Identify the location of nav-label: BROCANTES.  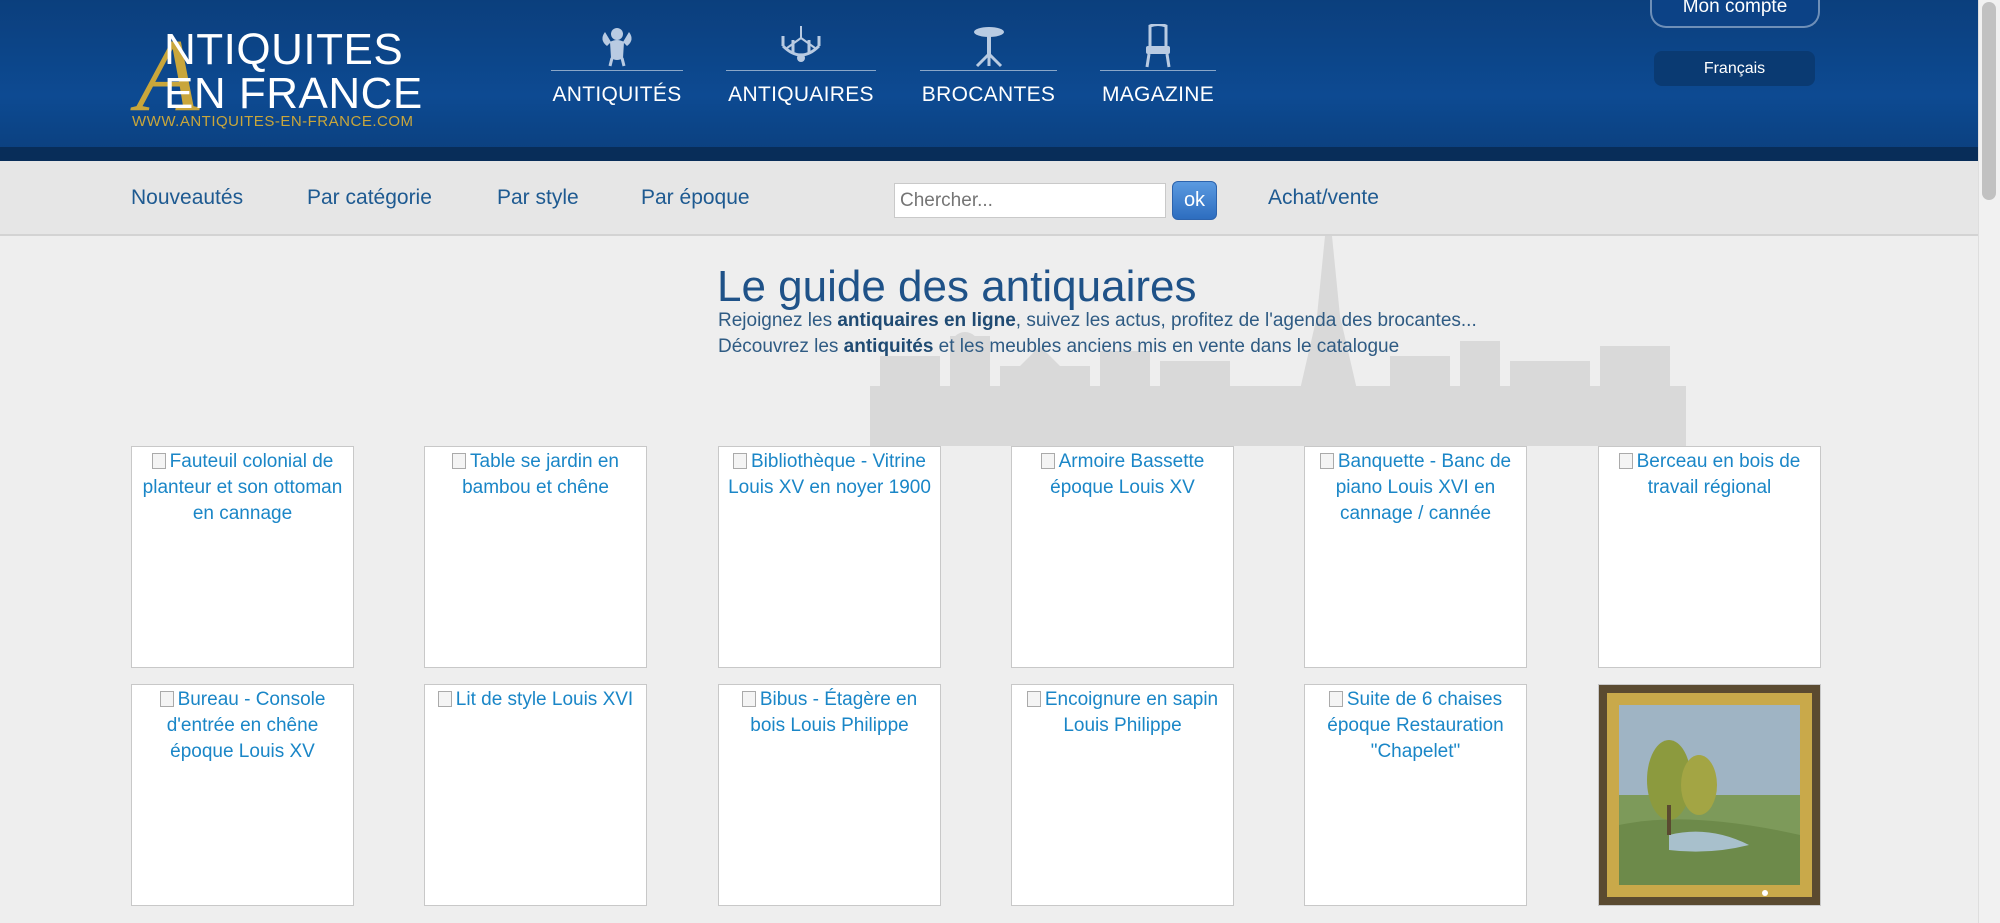
(988, 94).